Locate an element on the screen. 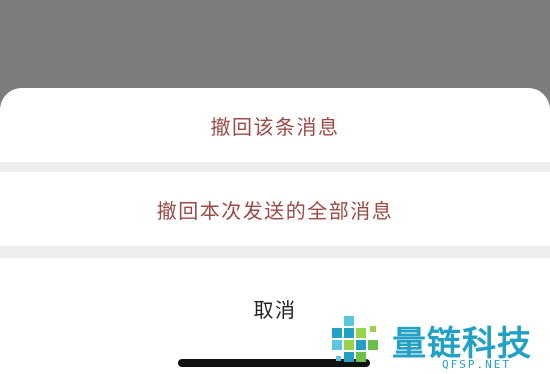 Image resolution: width=550 pixels, height=374 pixels. recall-this-message-label: 撤回该条消息 is located at coordinates (275, 126).